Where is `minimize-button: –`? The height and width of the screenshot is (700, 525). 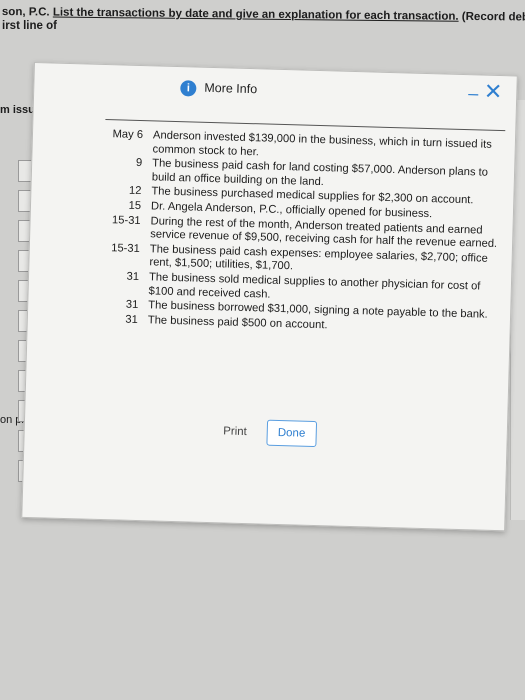
minimize-button: – is located at coordinates (473, 93).